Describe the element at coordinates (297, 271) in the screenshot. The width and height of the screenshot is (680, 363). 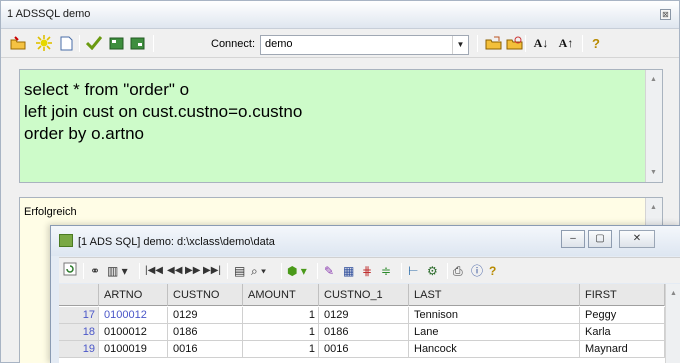
I see `filter-icon: ⬢ ▾` at that location.